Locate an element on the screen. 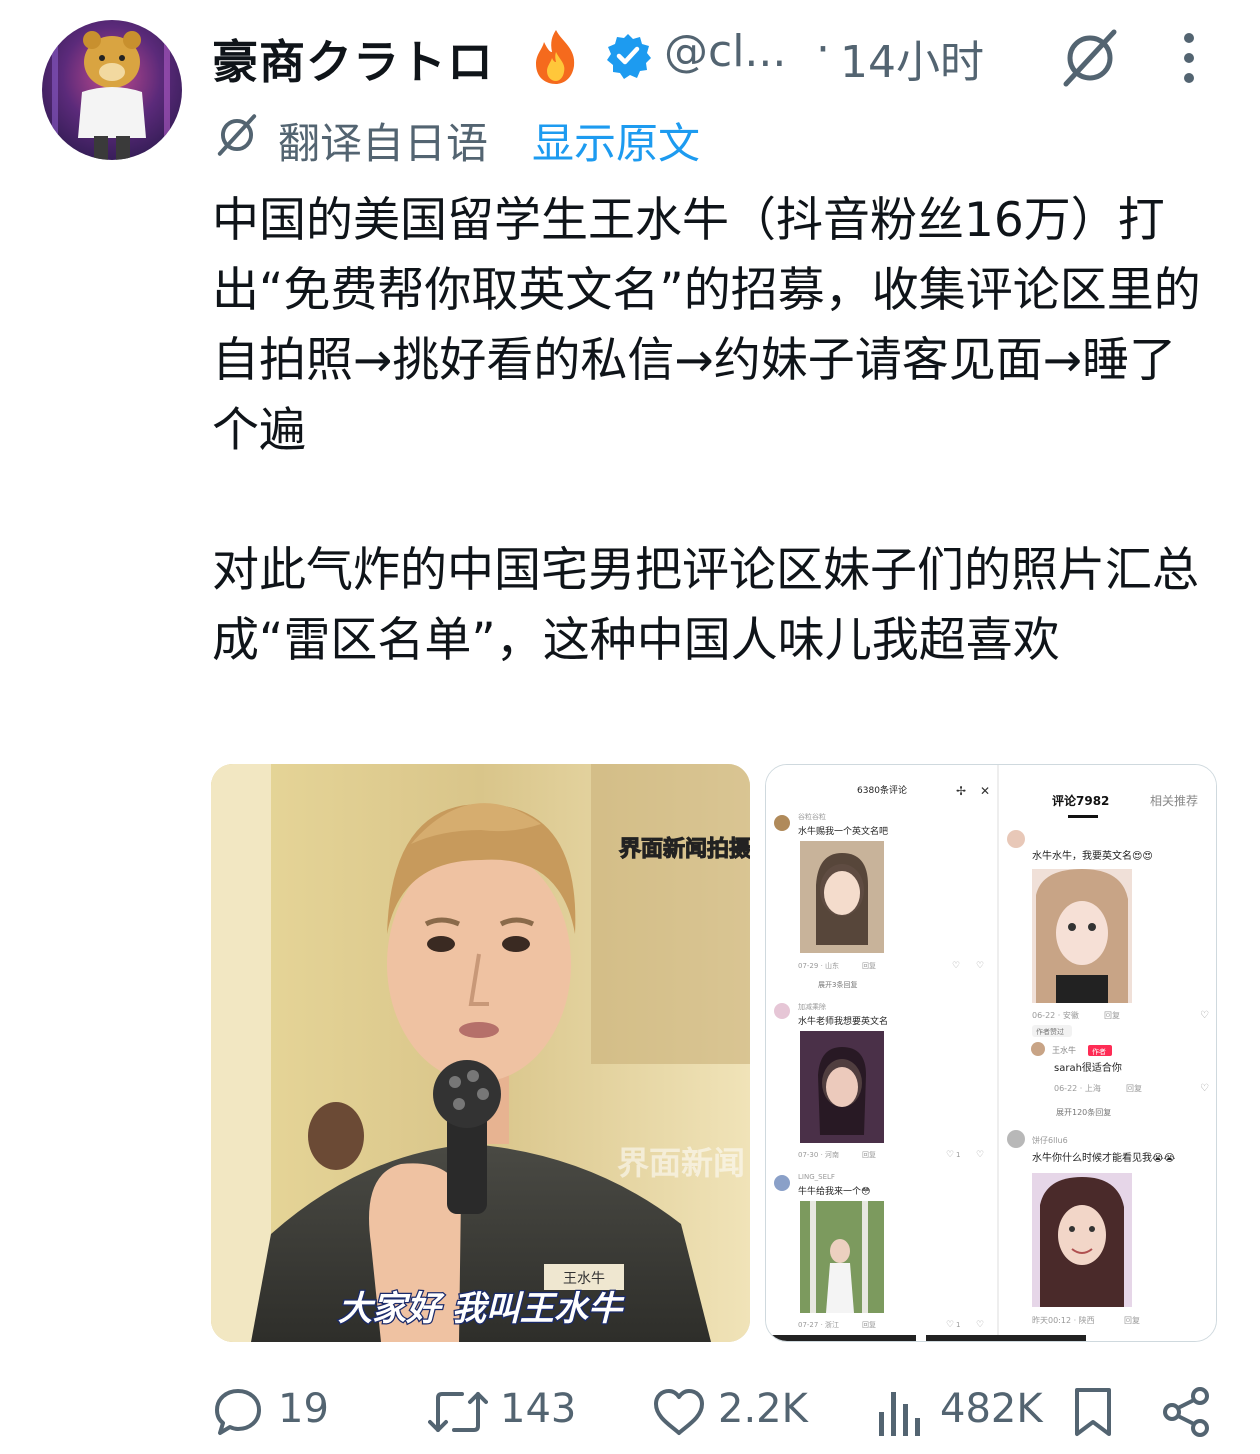  share-button is located at coordinates (1187, 1412).